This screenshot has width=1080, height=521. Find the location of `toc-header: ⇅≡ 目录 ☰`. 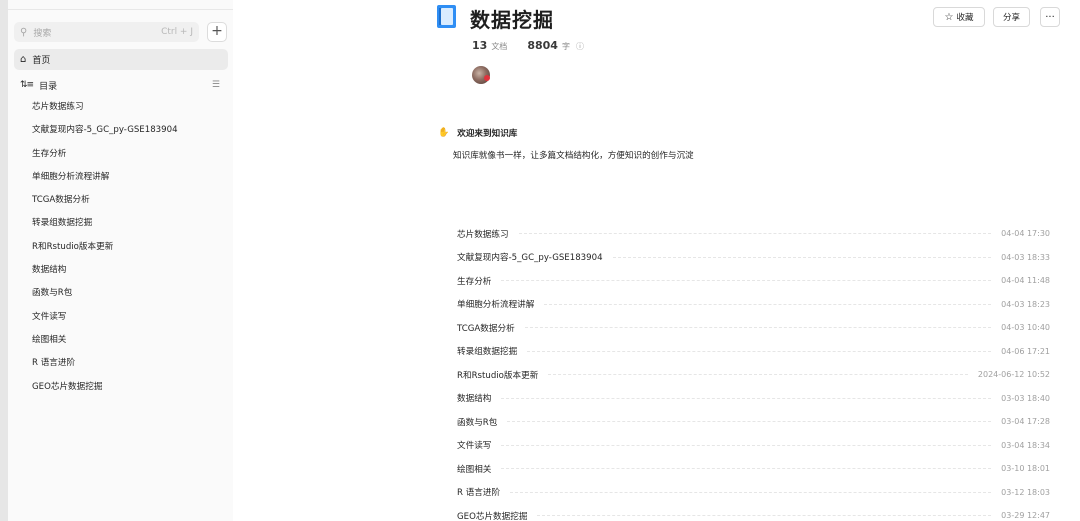

toc-header: ⇅≡ 目录 ☰ is located at coordinates (121, 85).